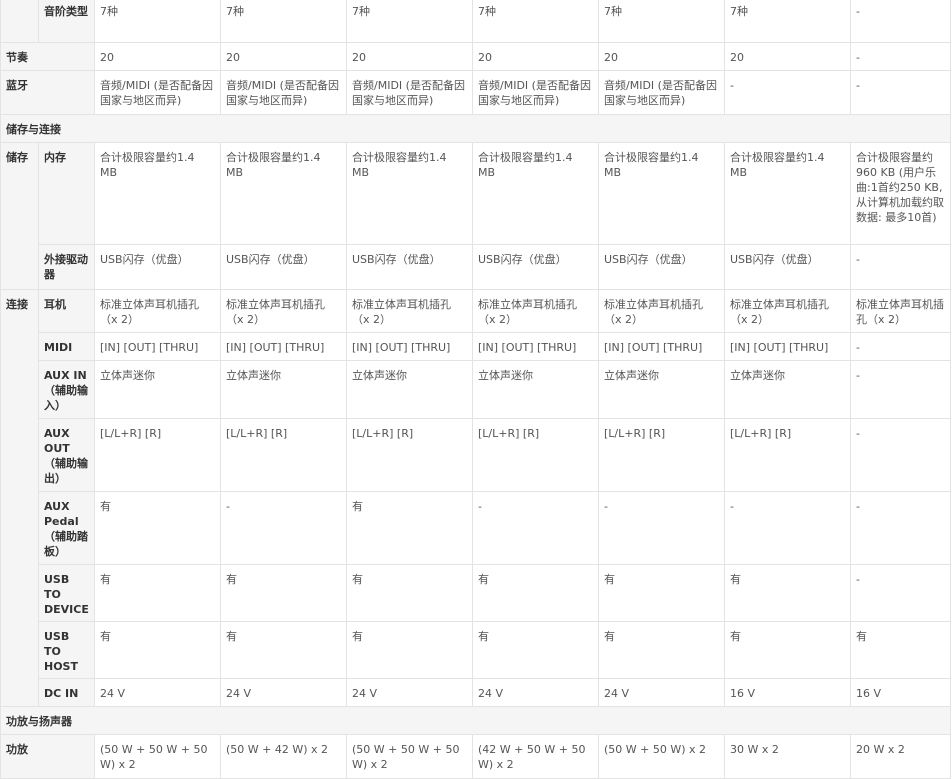  Describe the element at coordinates (157, 593) in the screenshot. I see `cell-usb-to-device-1: 有` at that location.